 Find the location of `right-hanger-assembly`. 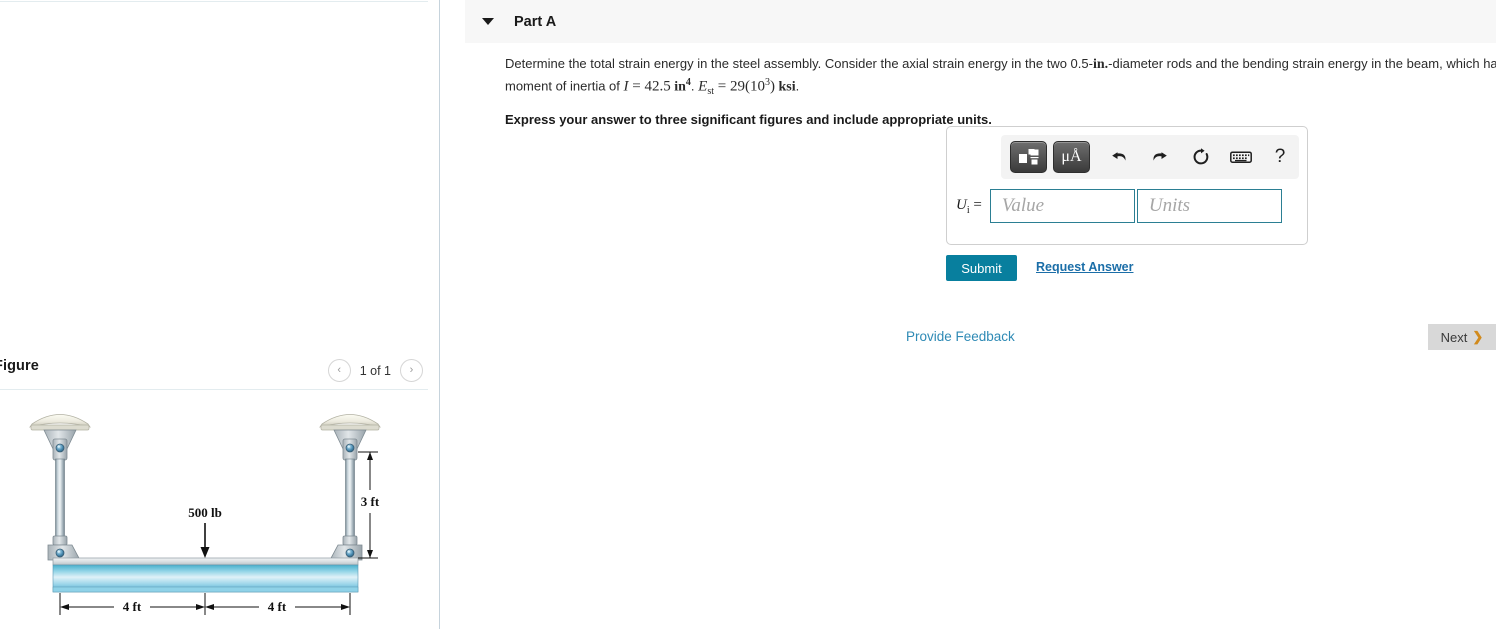

right-hanger-assembly is located at coordinates (350, 487).